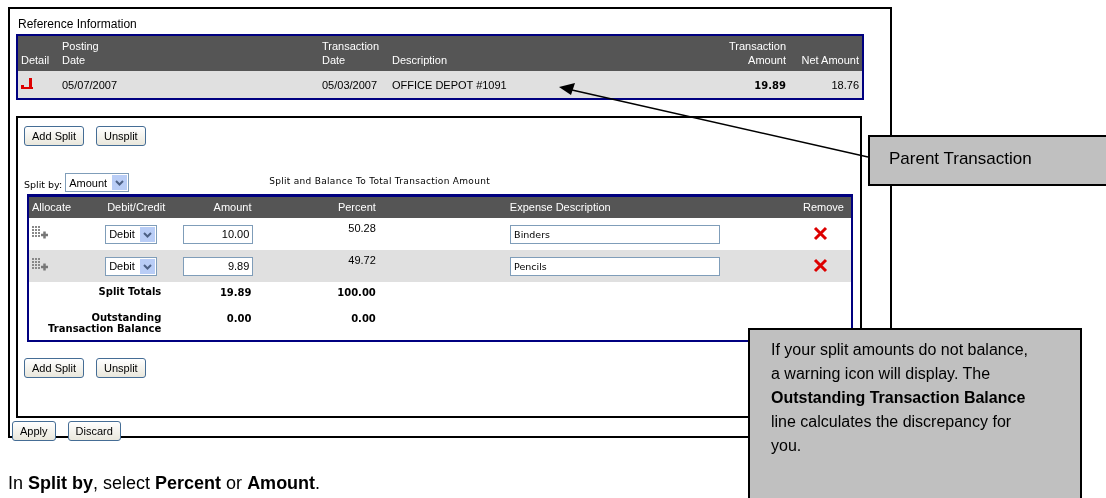  I want to click on table-cell: 18.76, so click(845, 84).